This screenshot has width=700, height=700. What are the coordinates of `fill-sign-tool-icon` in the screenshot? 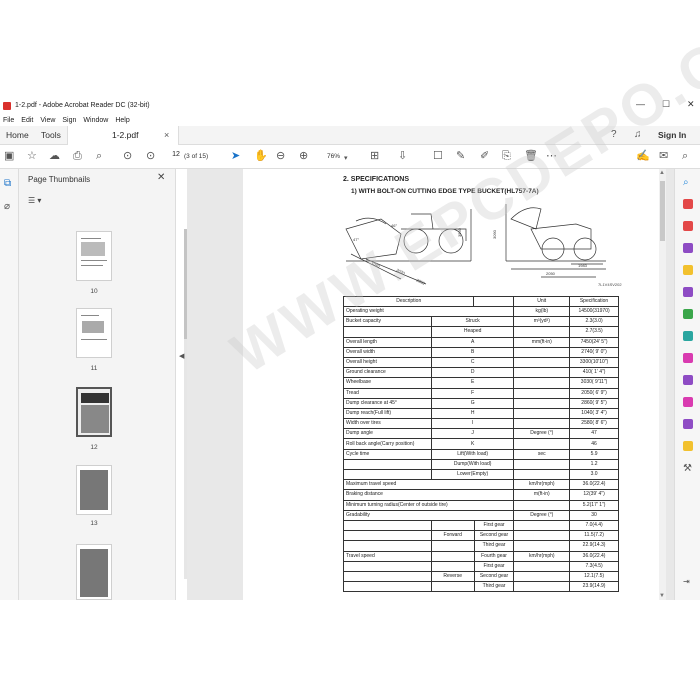 It's located at (688, 358).